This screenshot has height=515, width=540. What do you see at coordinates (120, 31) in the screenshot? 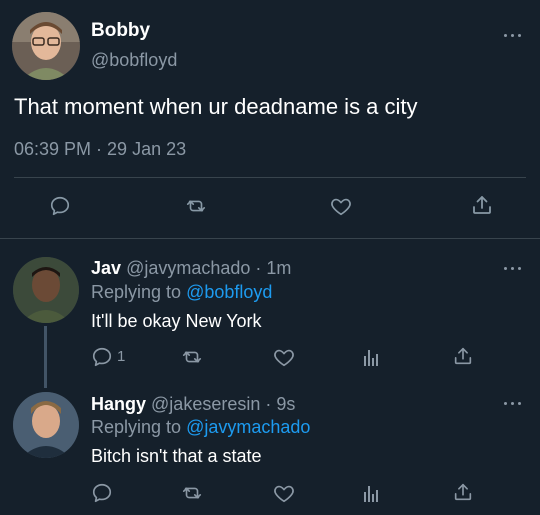
I see `display-name: Bobby` at bounding box center [120, 31].